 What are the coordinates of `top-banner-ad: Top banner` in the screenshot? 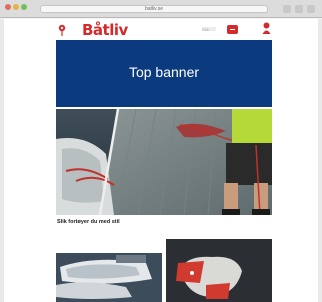 It's located at (164, 73).